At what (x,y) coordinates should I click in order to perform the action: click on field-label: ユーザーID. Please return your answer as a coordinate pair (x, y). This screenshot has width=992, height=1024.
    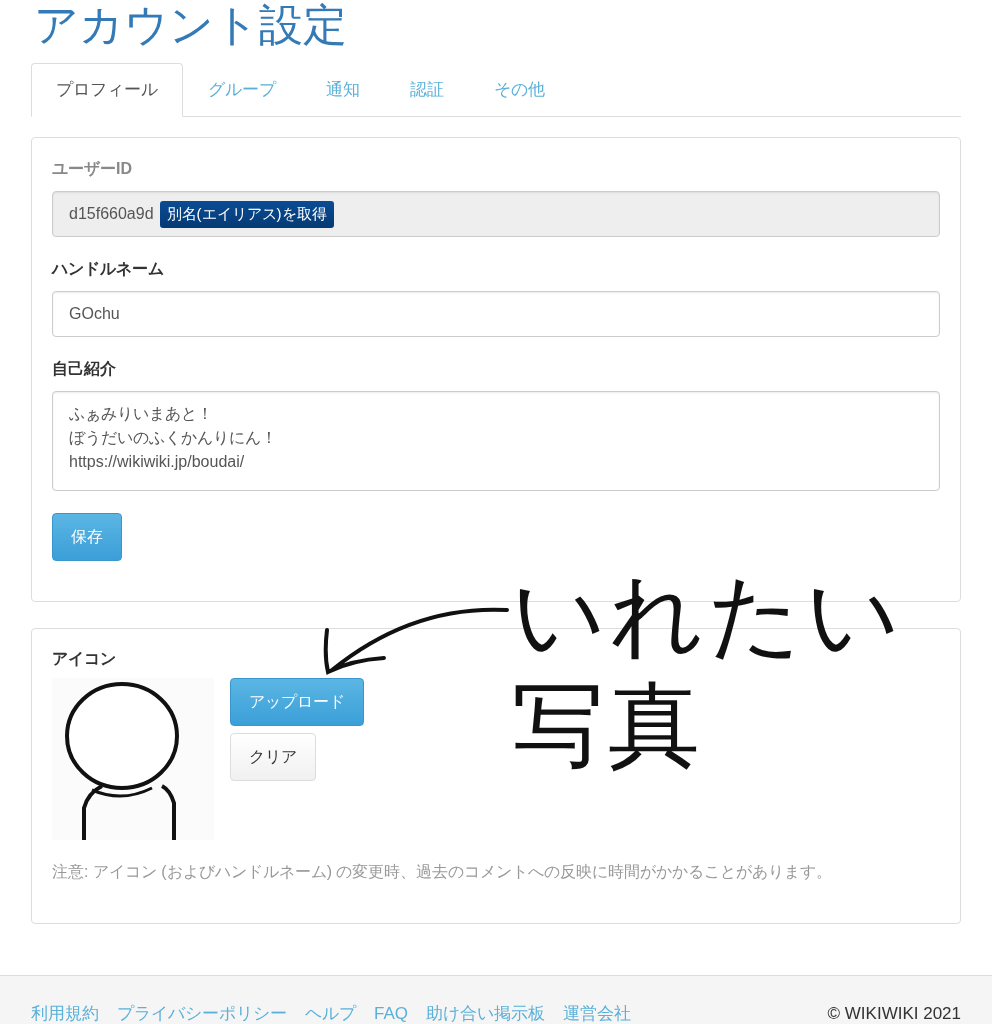
    Looking at the image, I should click on (92, 169).